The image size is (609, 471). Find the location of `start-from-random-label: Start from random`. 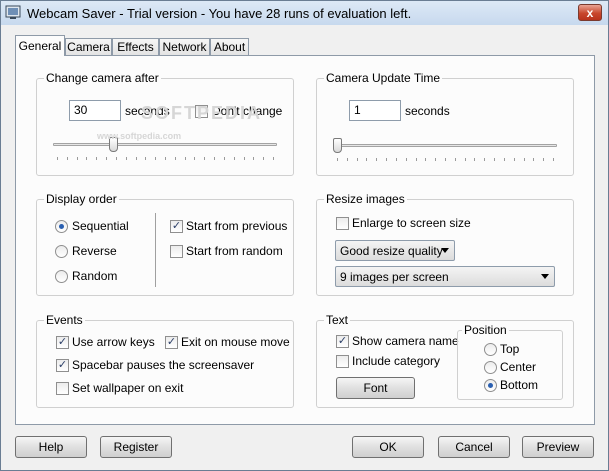

start-from-random-label: Start from random is located at coordinates (234, 251).